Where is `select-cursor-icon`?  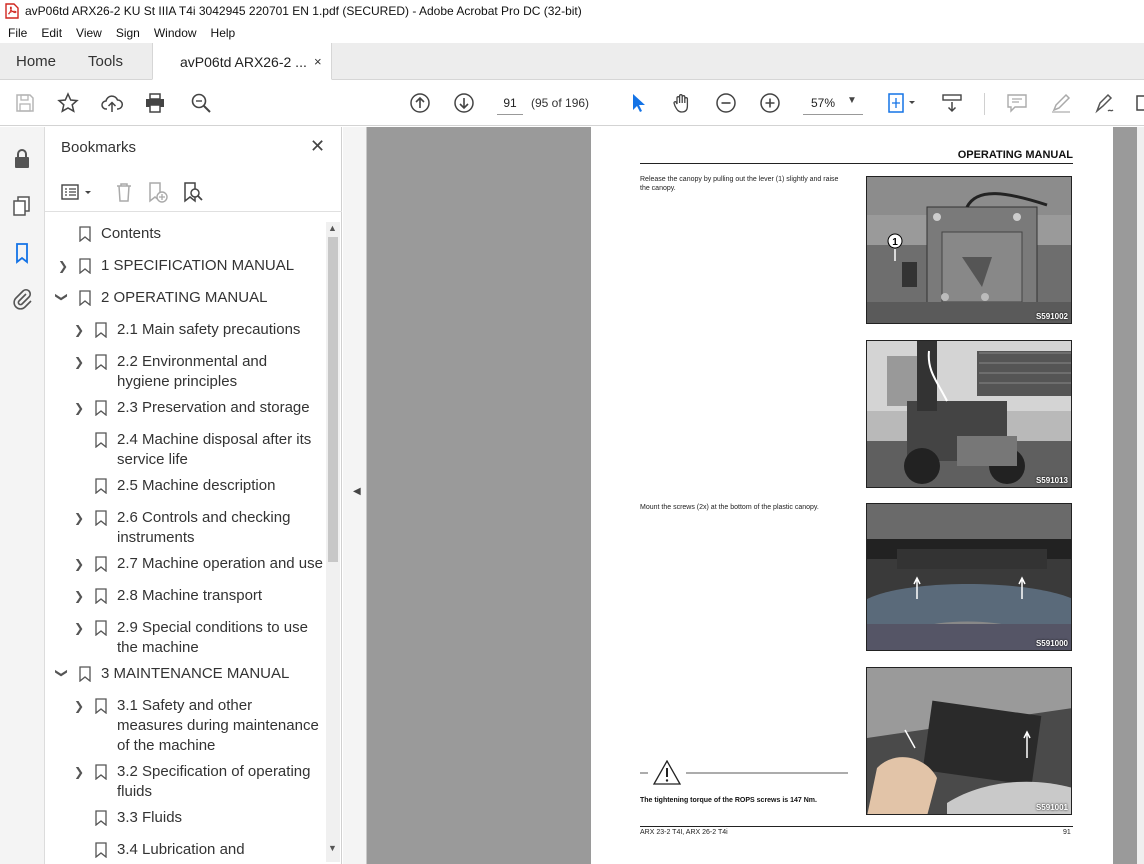
select-cursor-icon is located at coordinates (638, 103).